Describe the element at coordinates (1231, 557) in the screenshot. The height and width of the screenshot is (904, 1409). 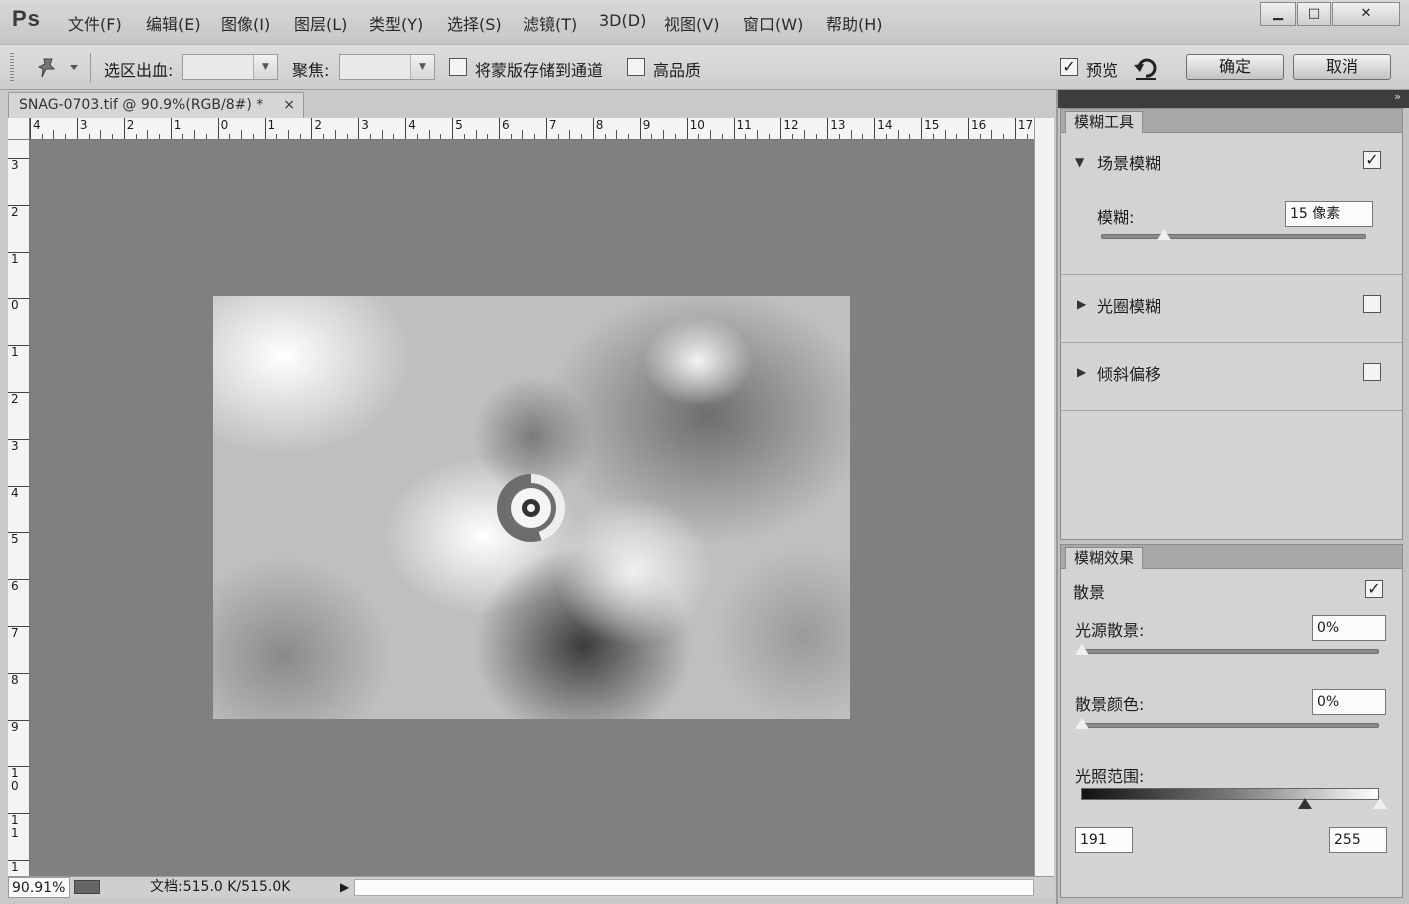
I see `blur-effects-tab-strip: 模糊效果` at that location.